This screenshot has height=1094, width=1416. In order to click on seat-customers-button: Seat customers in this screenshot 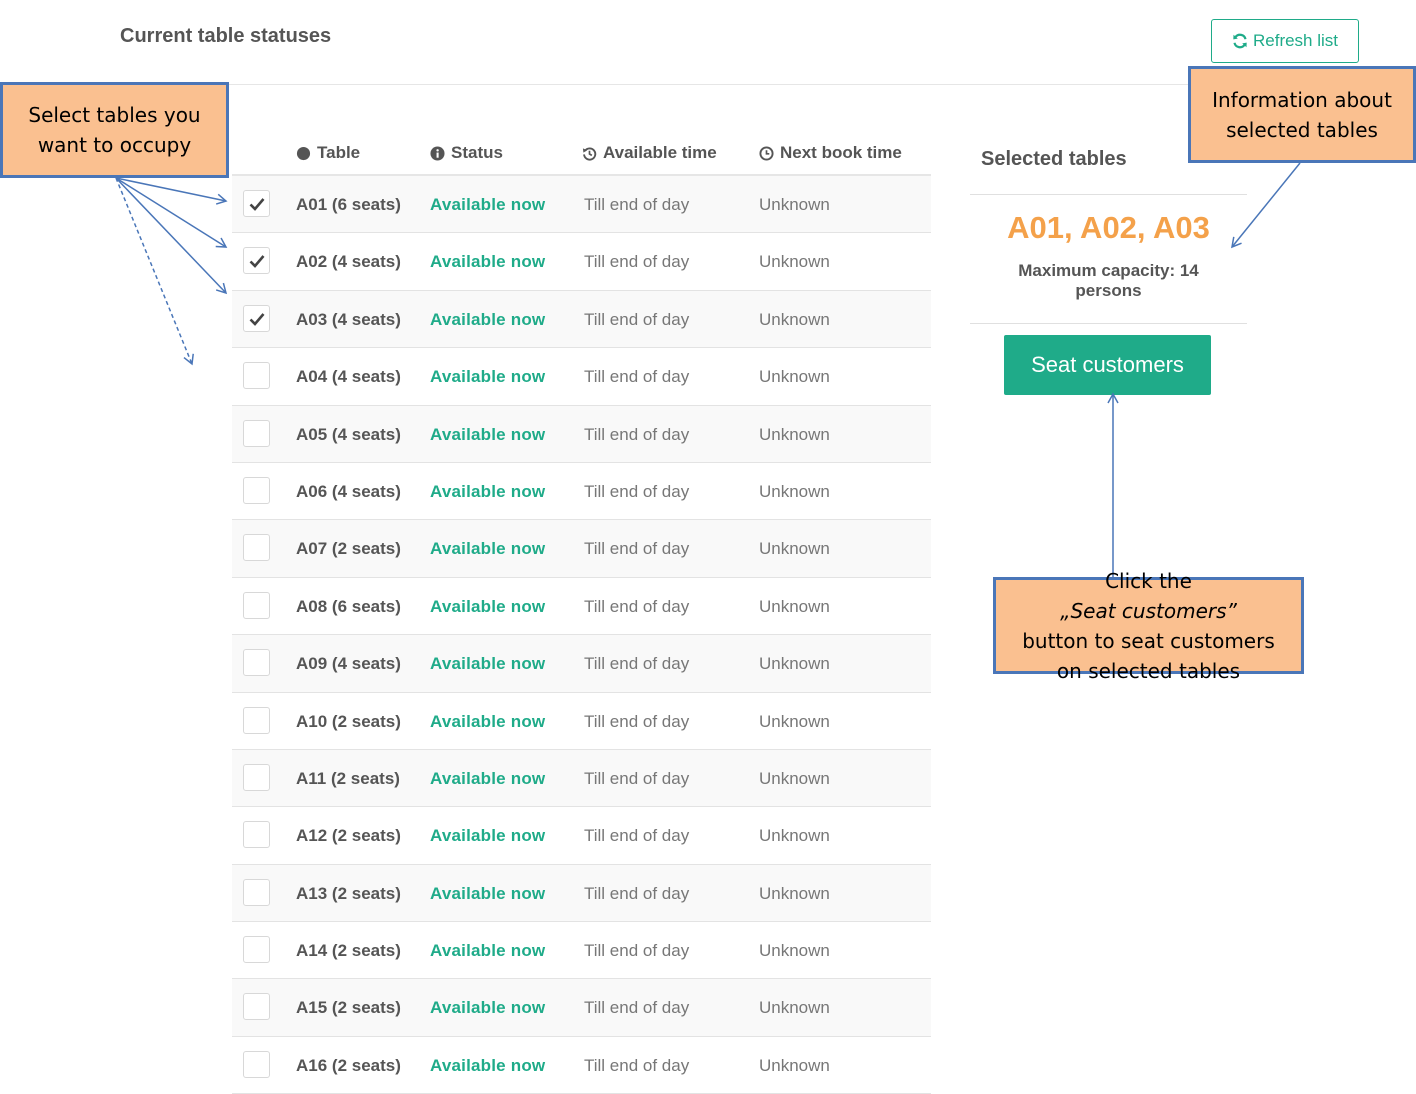, I will do `click(1107, 365)`.